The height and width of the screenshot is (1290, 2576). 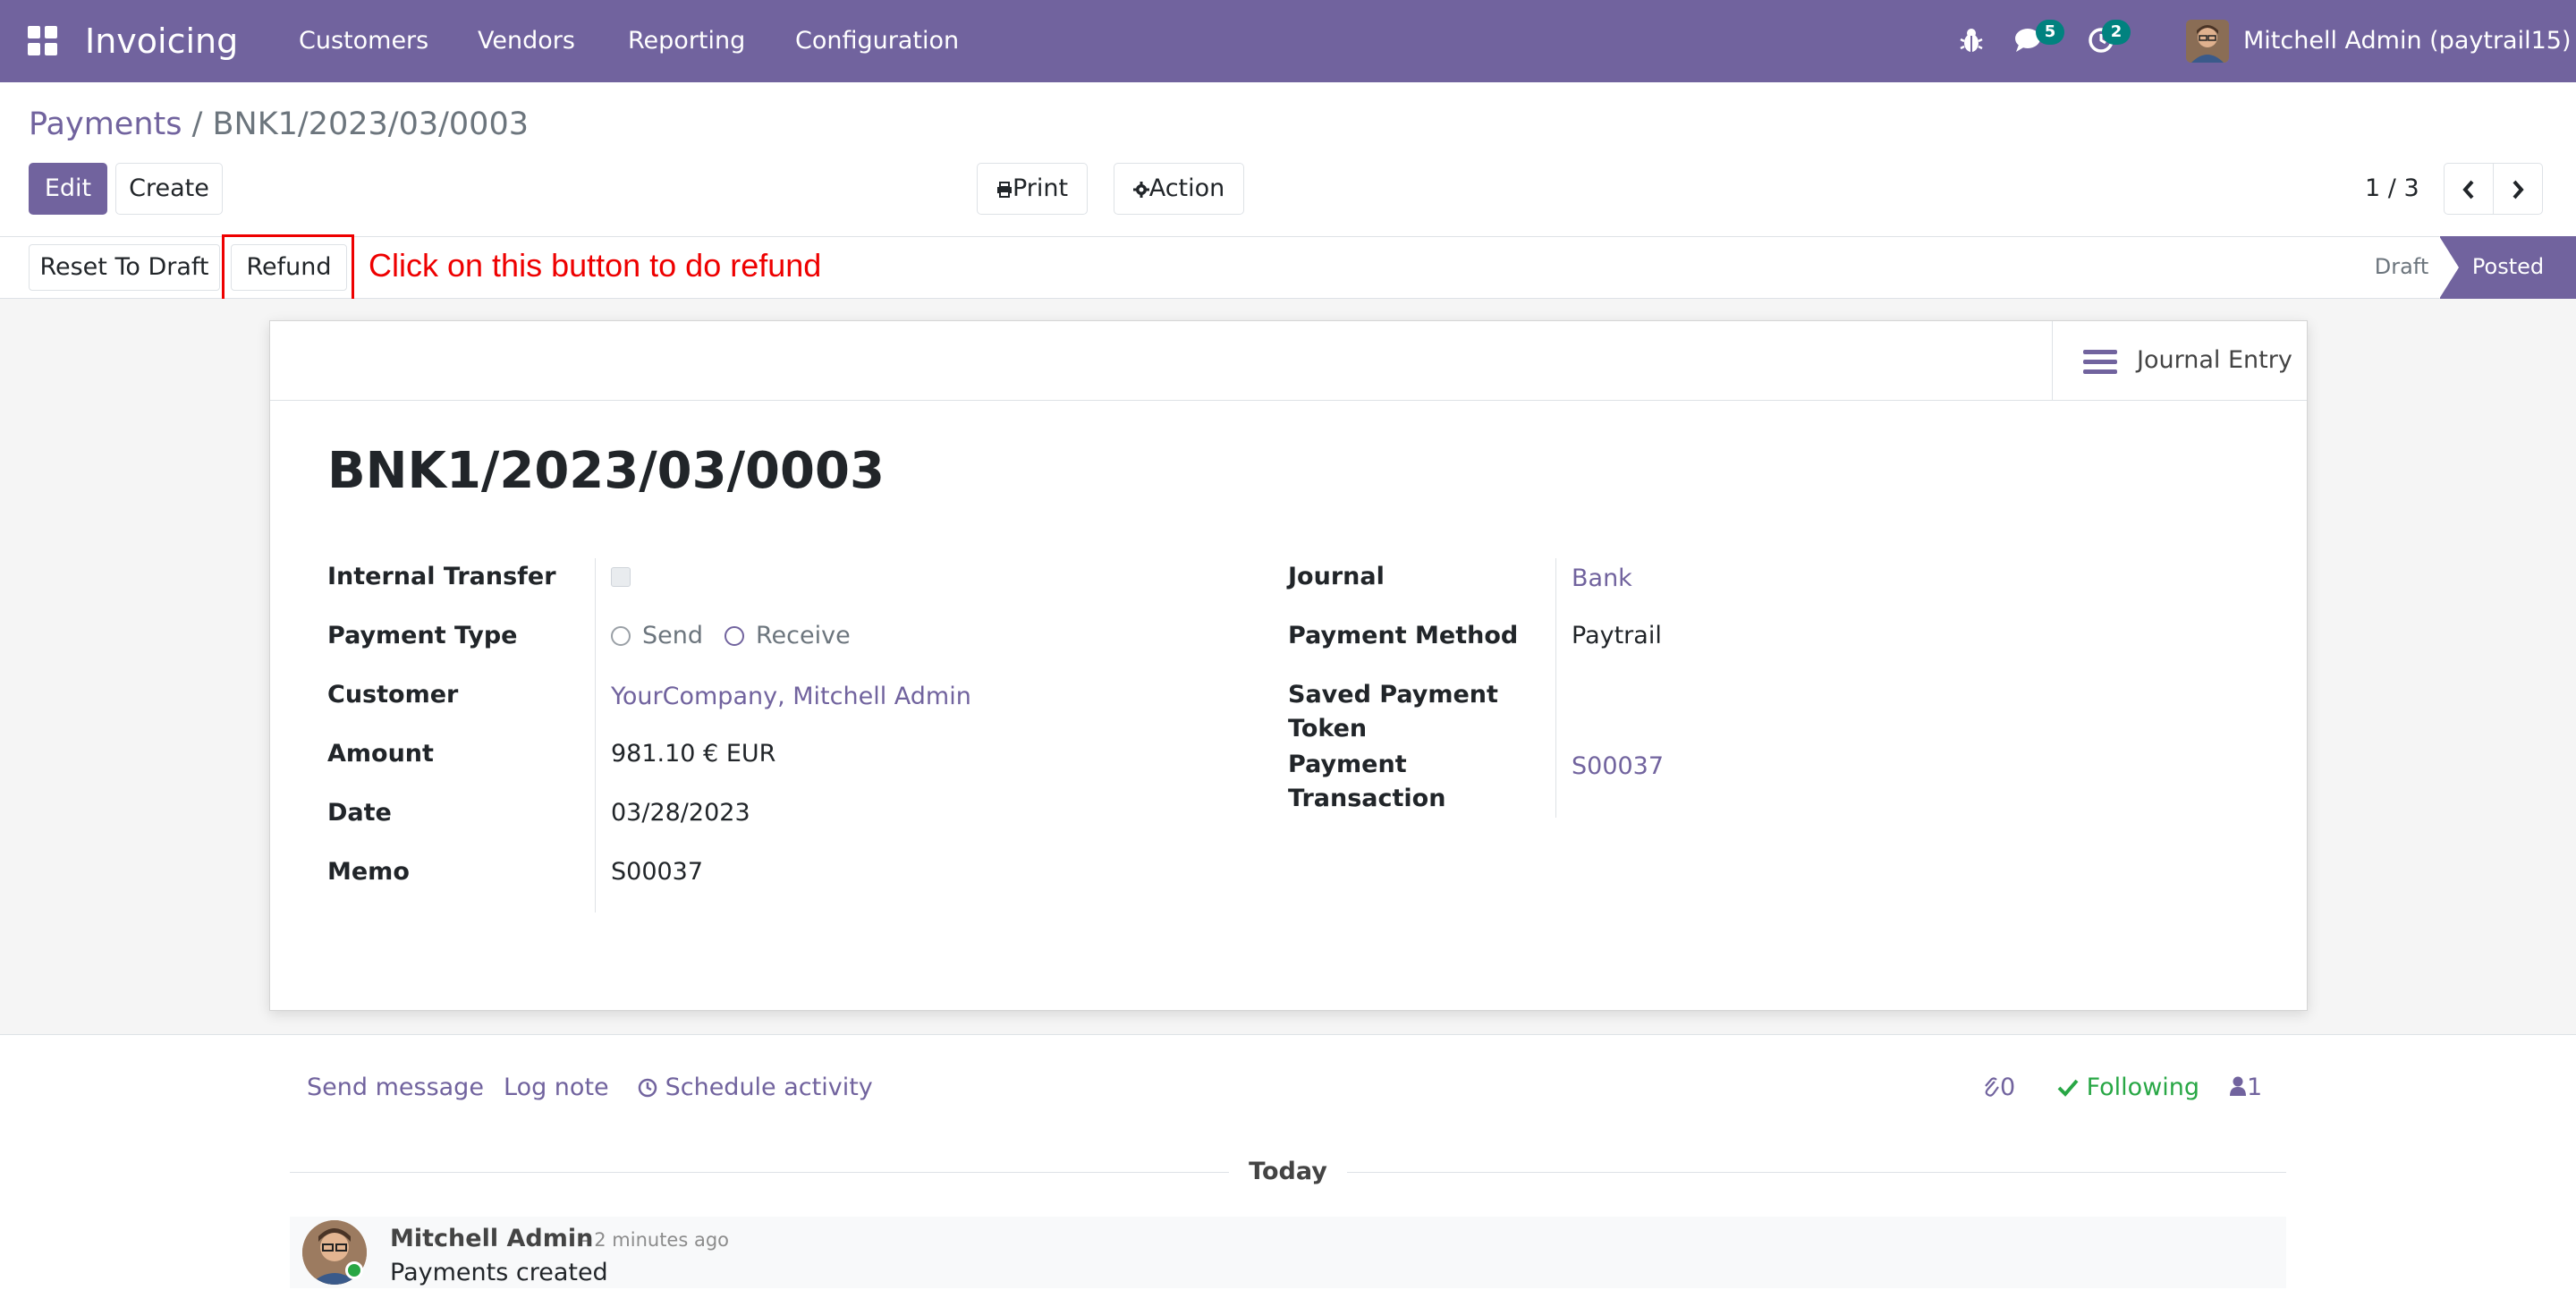 I want to click on list-icon, so click(x=2100, y=362).